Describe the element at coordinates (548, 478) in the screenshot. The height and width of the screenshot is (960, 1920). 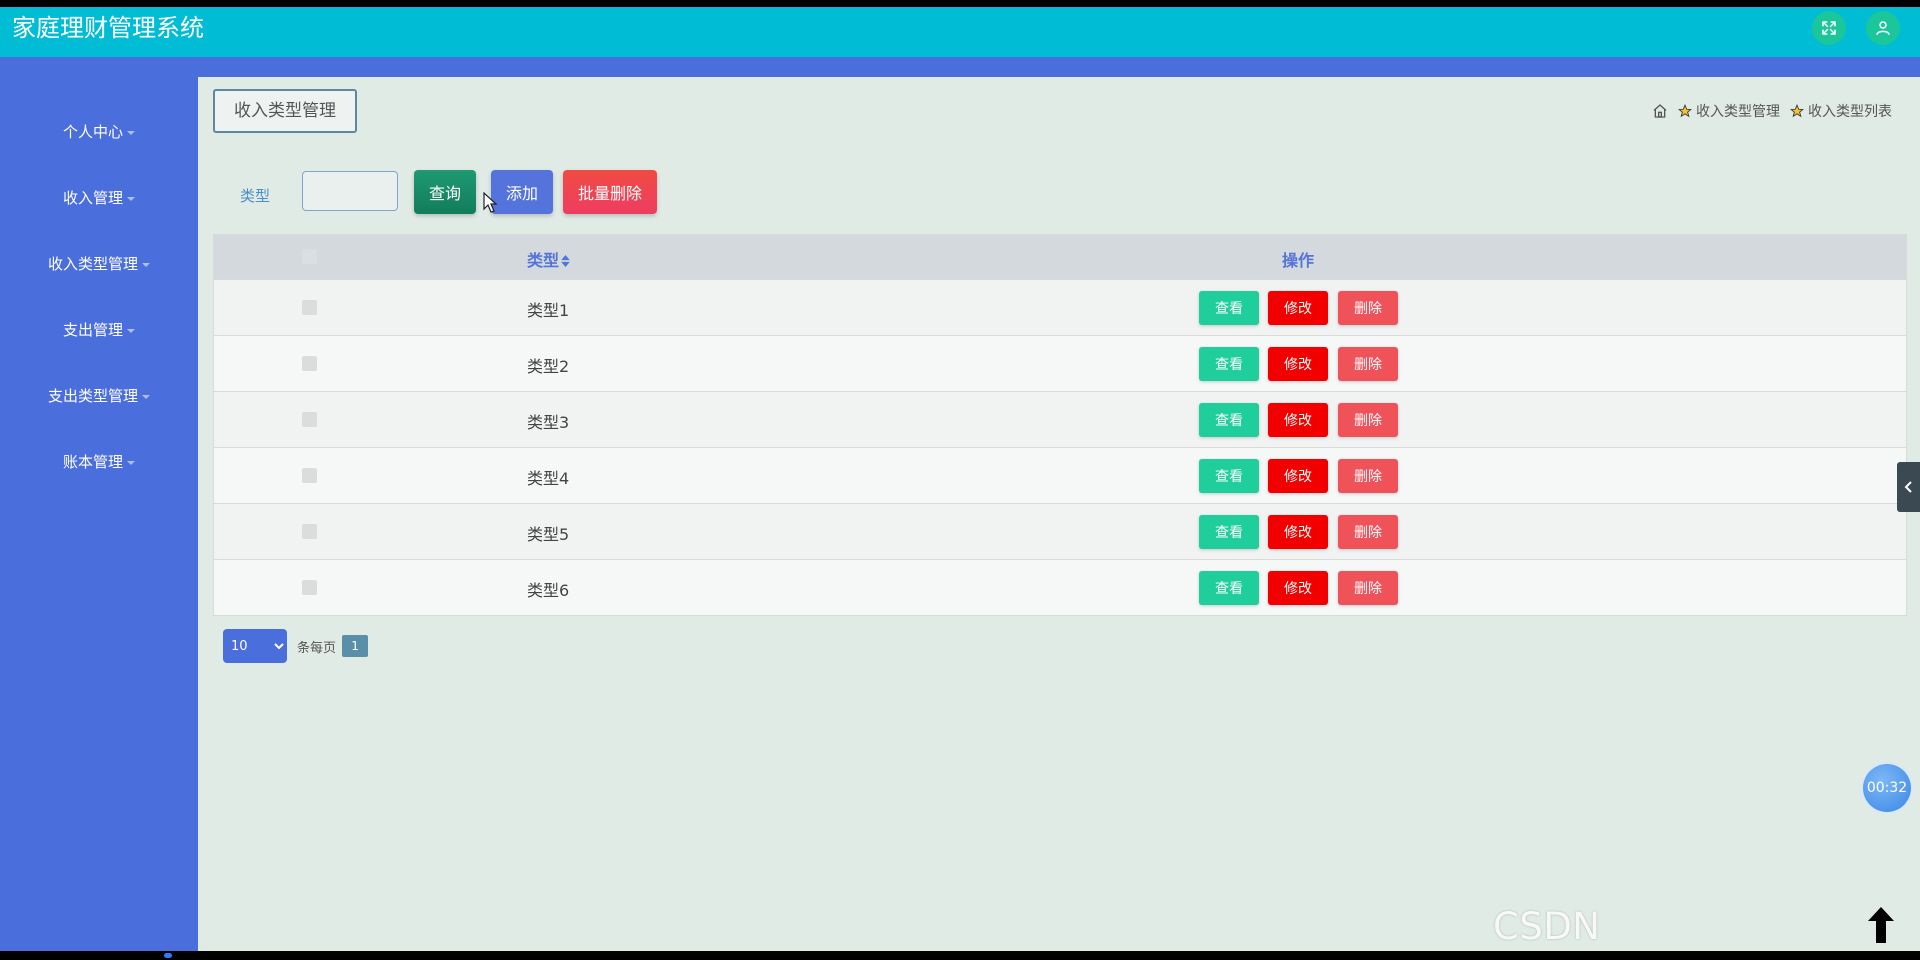
I see `type-cell: 类型4` at that location.